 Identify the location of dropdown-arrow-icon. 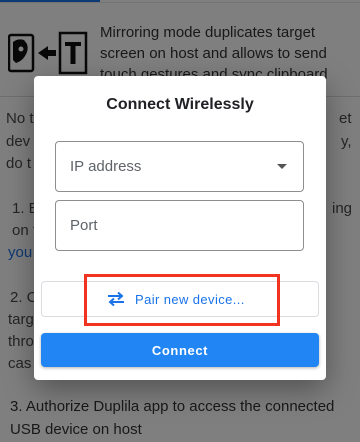
(282, 166).